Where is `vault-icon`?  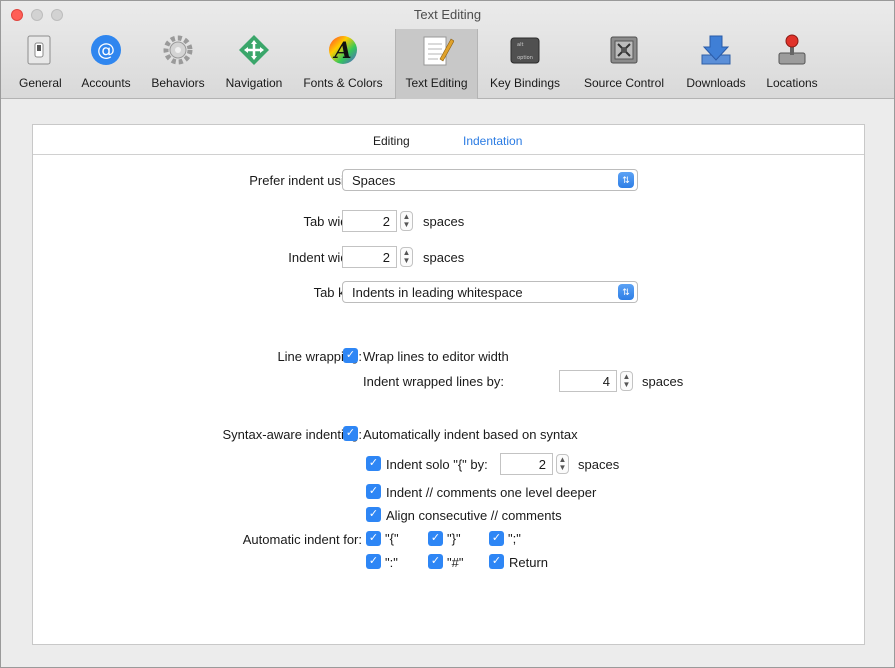
vault-icon is located at coordinates (624, 50).